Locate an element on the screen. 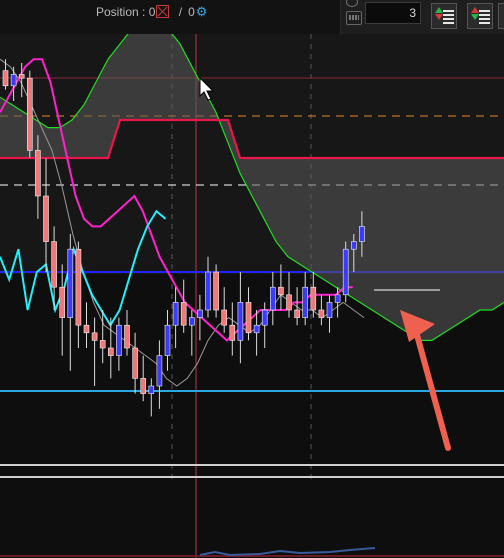  position-indicator: Position : 0 / 0⚙ is located at coordinates (151, 12).